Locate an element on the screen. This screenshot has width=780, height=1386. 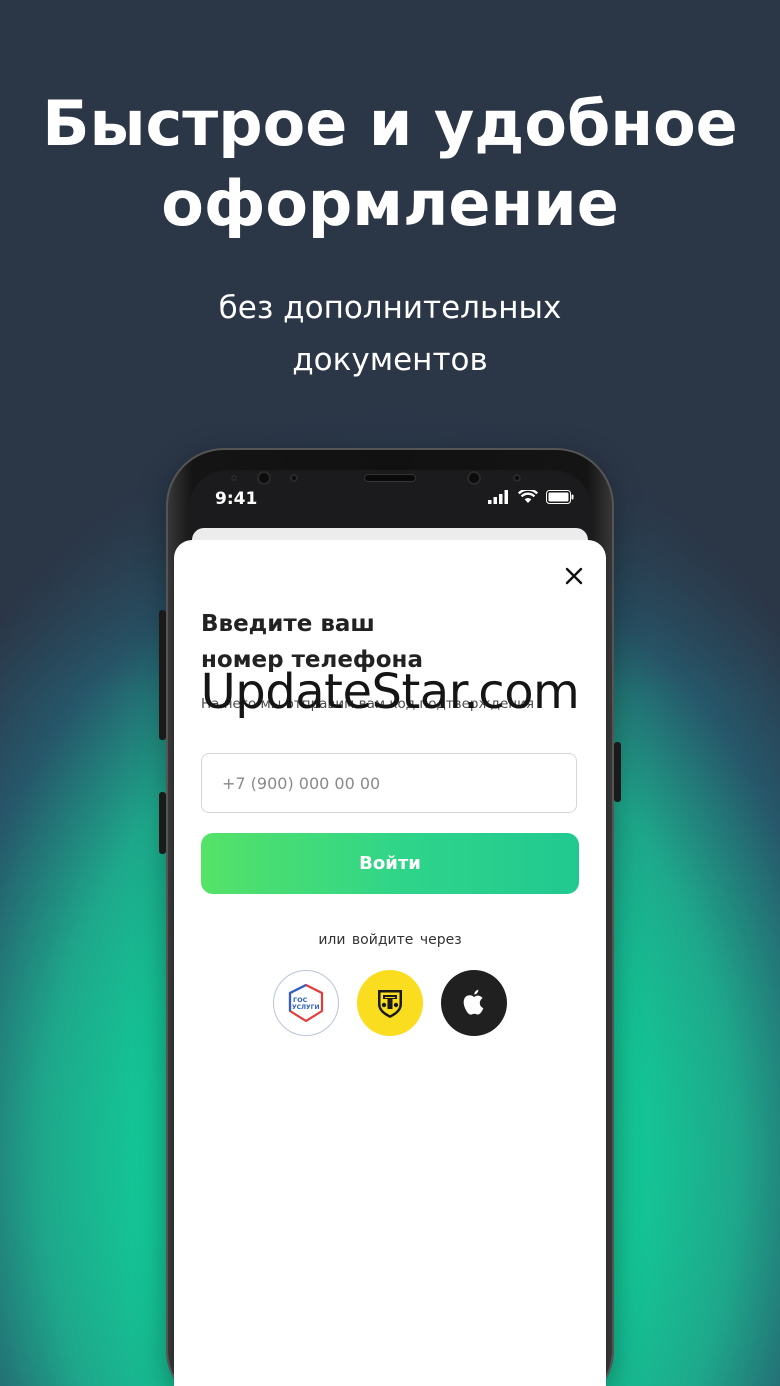
login-button: Войти is located at coordinates (390, 863).